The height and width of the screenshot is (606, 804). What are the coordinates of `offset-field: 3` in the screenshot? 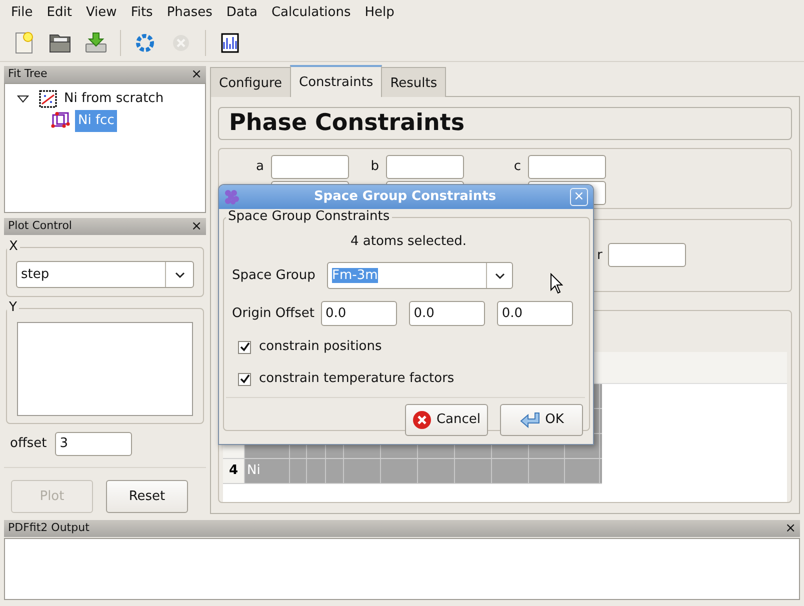 It's located at (93, 444).